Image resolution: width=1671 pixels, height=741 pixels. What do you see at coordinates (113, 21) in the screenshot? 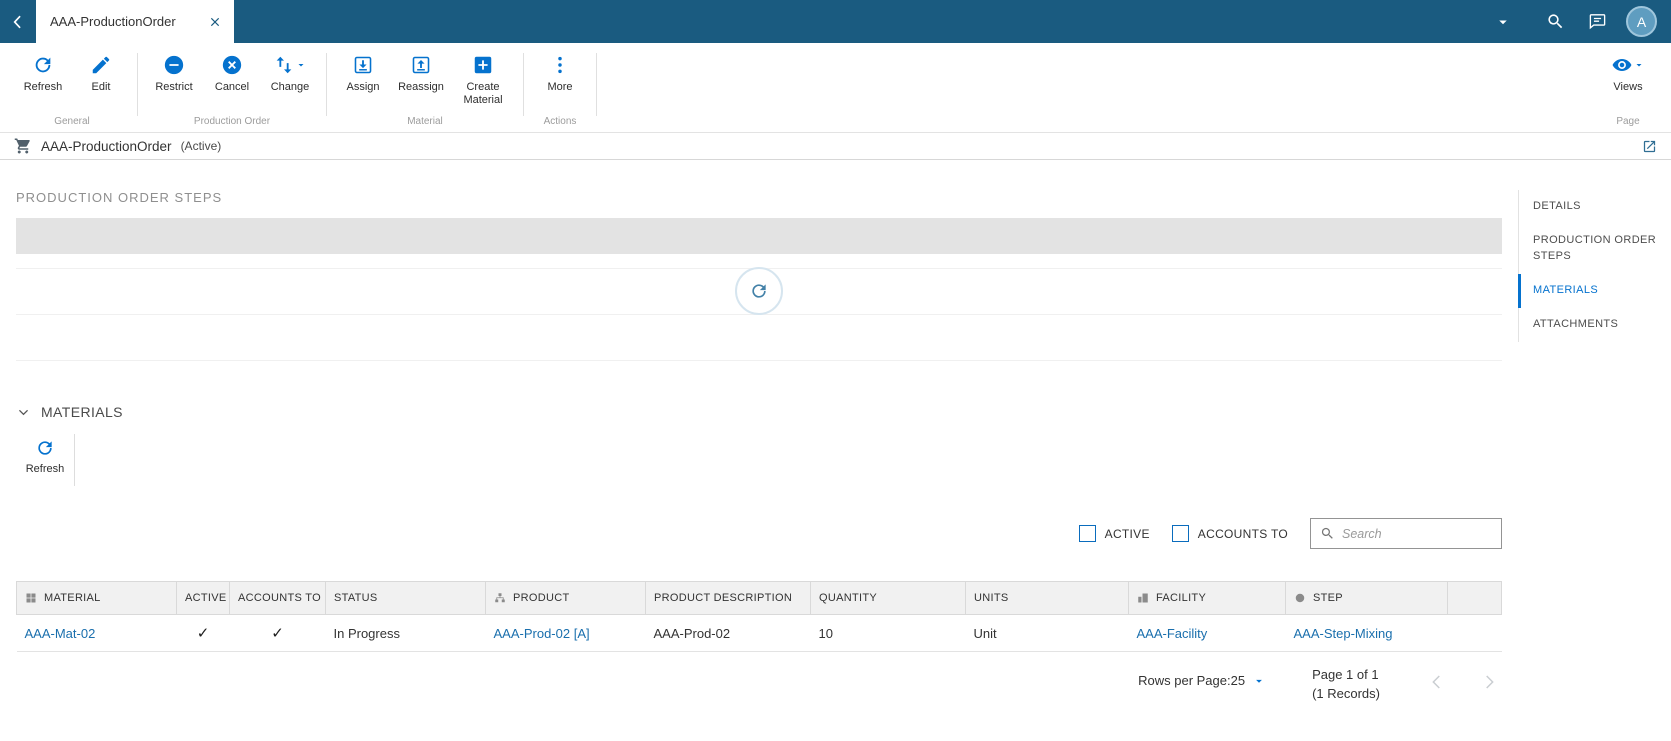
I see `tab-title: AAA-ProductionOrder` at bounding box center [113, 21].